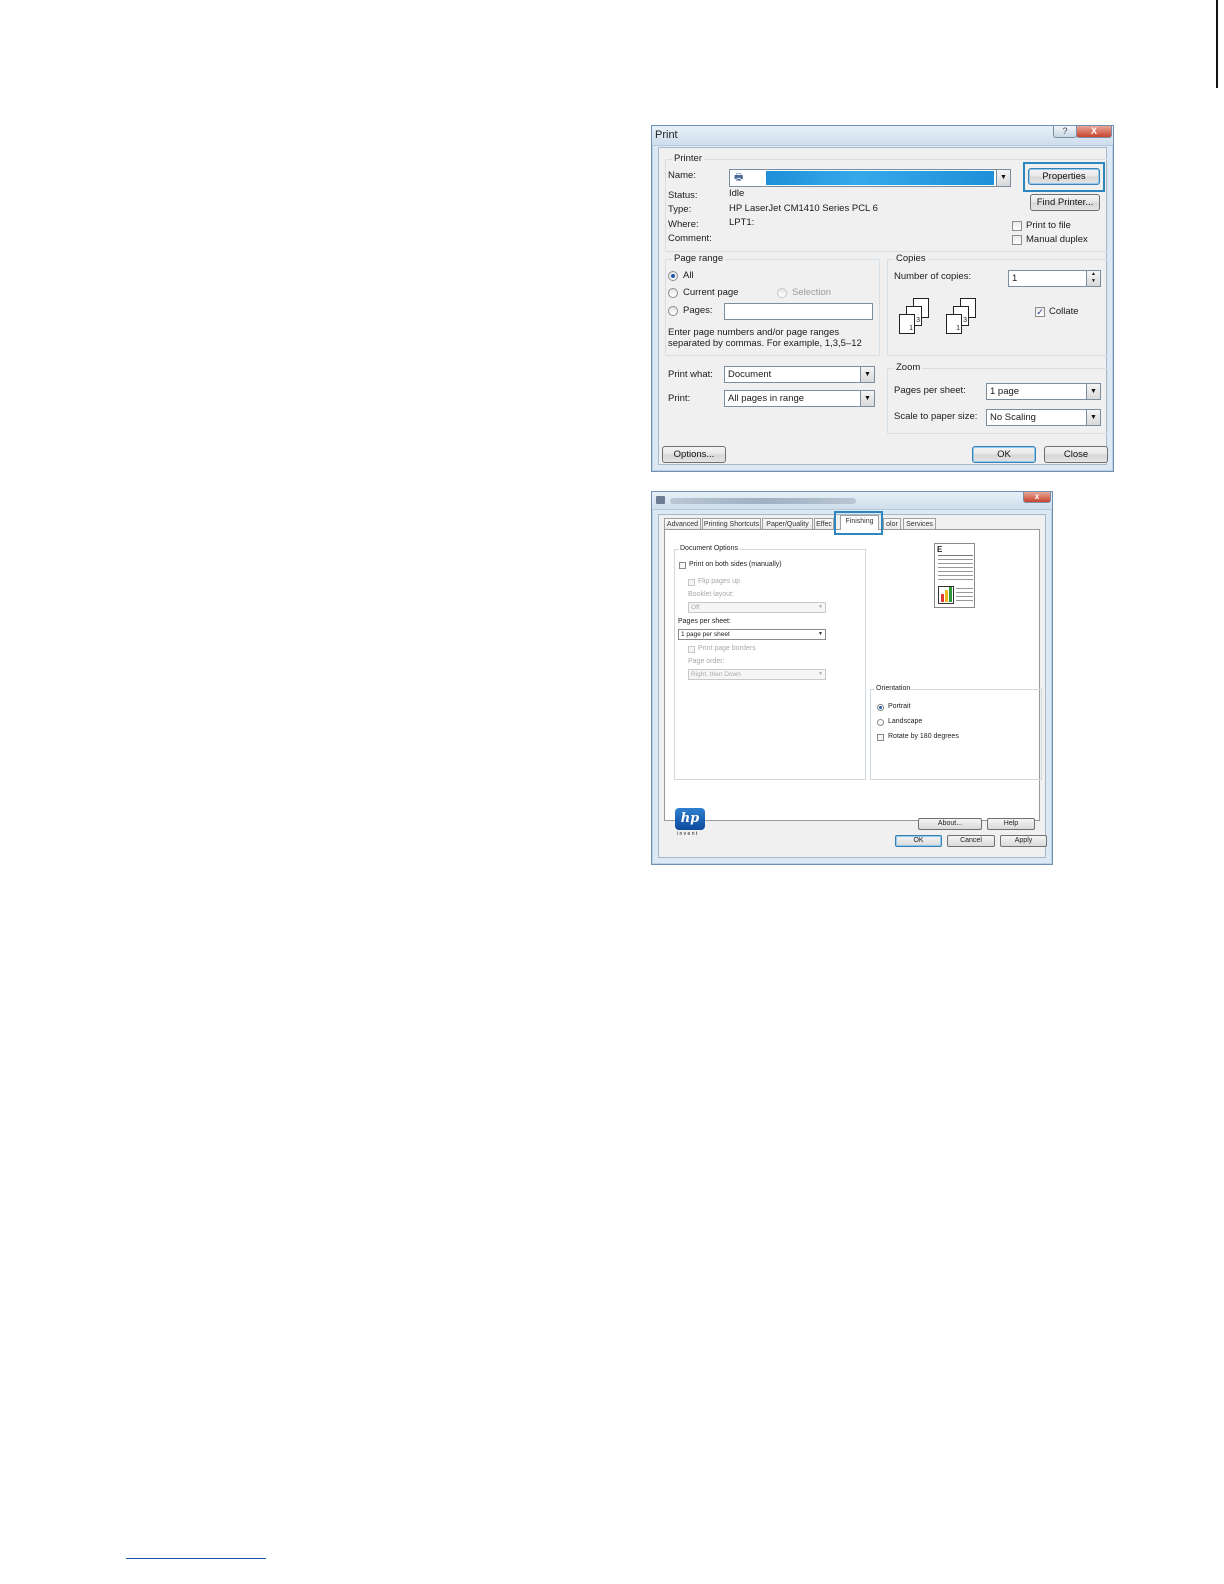 The width and height of the screenshot is (1224, 1584). I want to click on help-button: Help, so click(1011, 824).